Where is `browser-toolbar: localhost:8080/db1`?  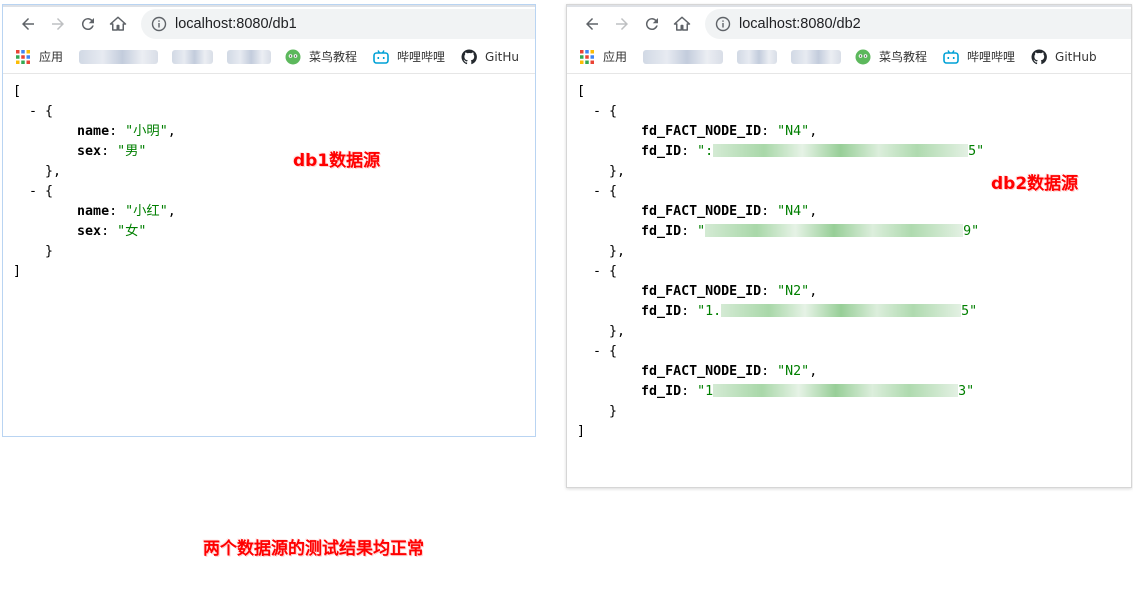 browser-toolbar: localhost:8080/db1 is located at coordinates (269, 23).